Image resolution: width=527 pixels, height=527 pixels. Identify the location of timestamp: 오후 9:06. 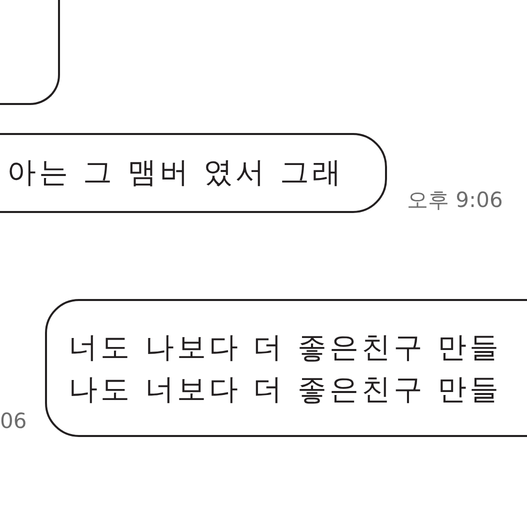
(455, 200).